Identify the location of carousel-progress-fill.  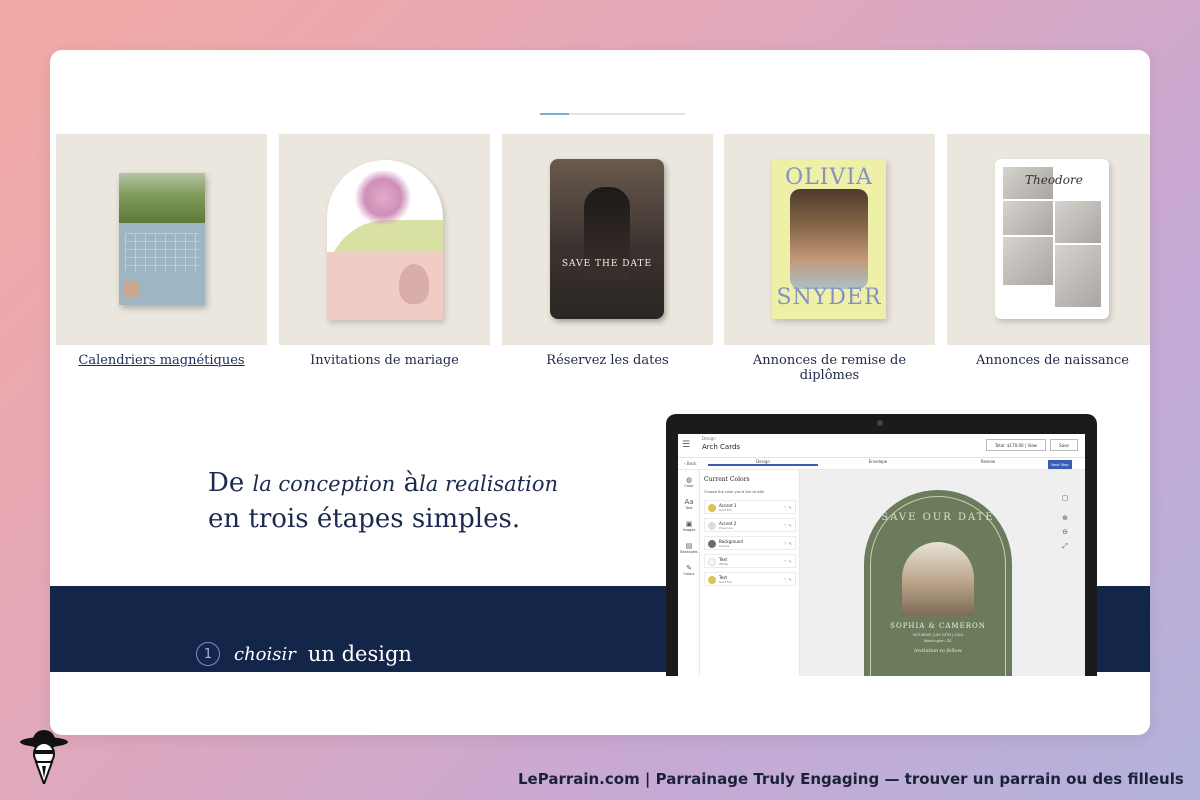
(554, 114).